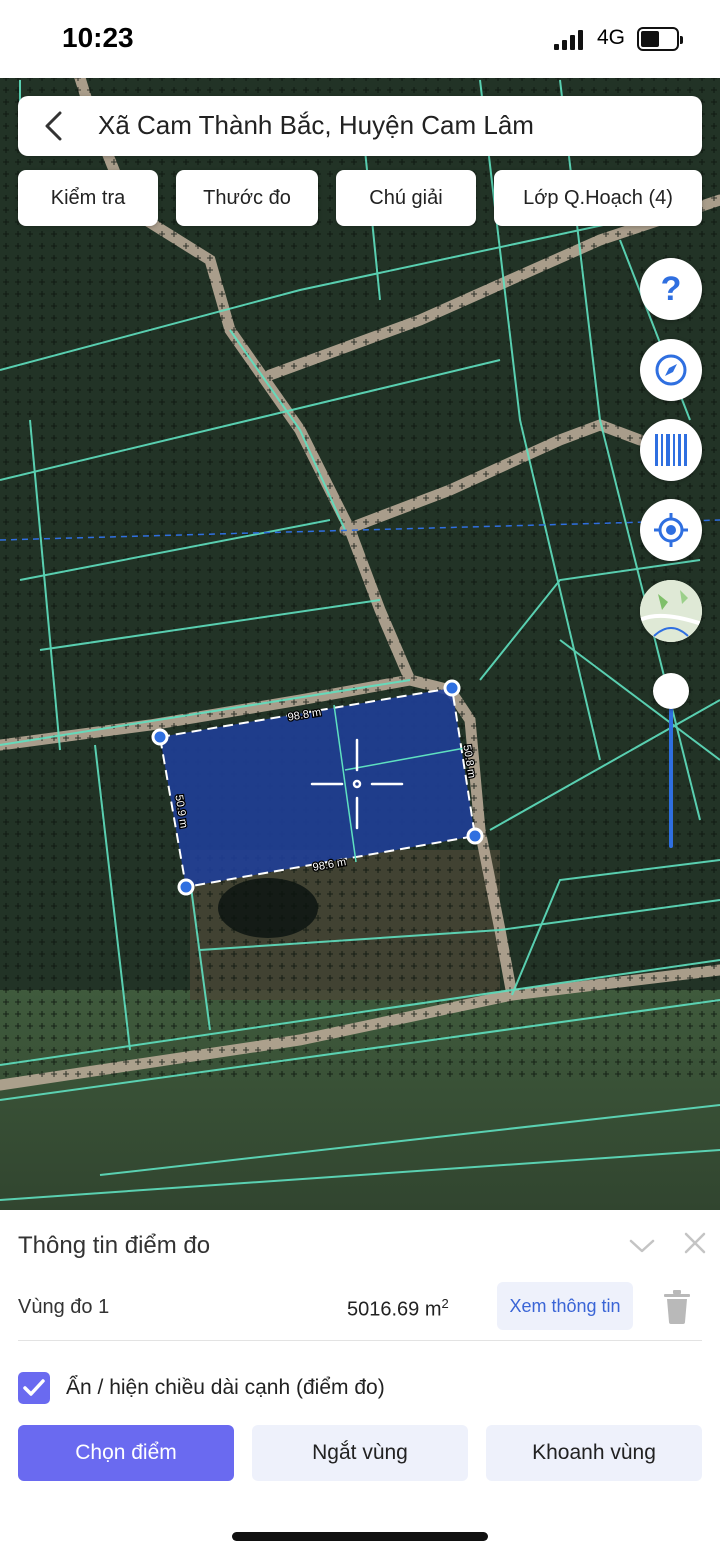 The height and width of the screenshot is (1557, 720). I want to click on home-indicator, so click(360, 1536).